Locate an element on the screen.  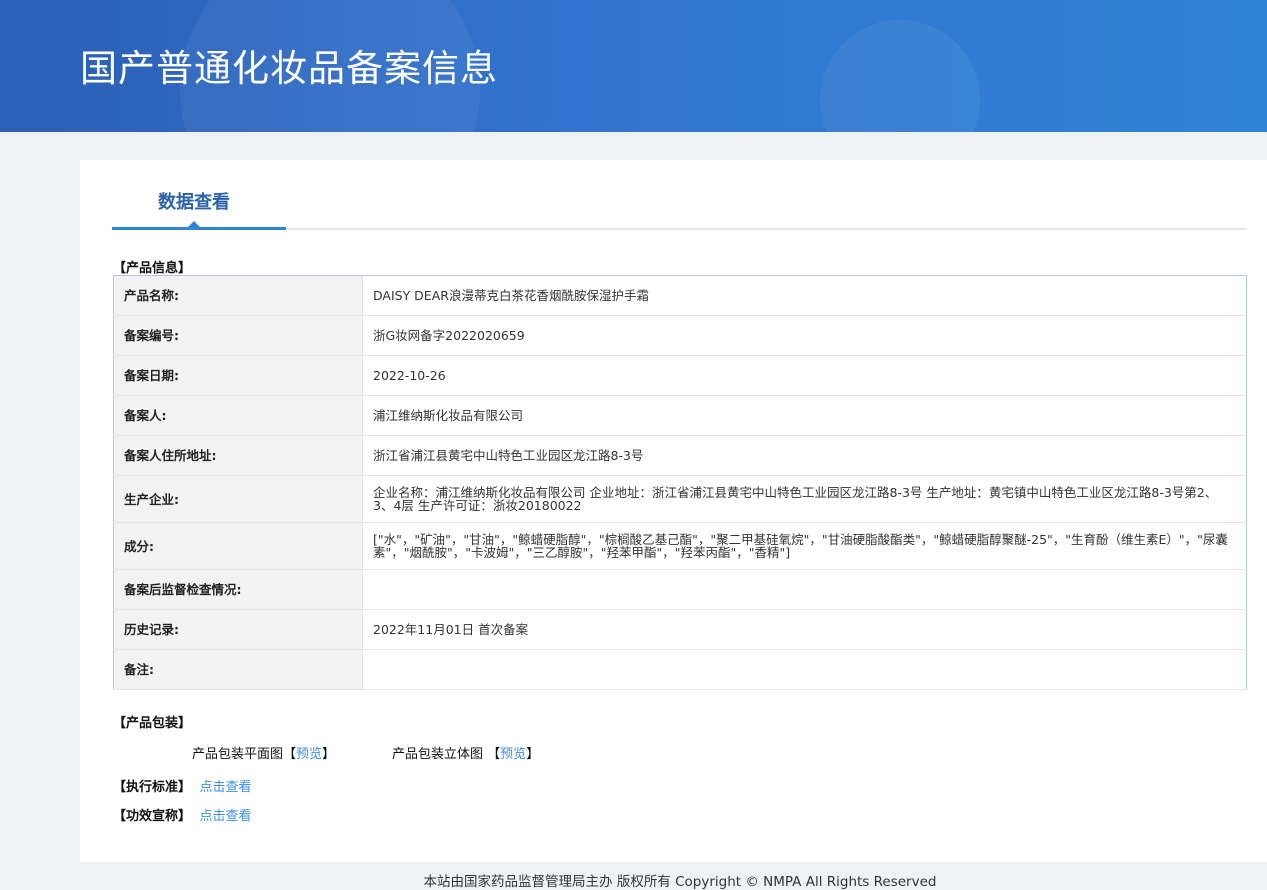
table-row: 备案后监督检查情况: is located at coordinates (680, 589).